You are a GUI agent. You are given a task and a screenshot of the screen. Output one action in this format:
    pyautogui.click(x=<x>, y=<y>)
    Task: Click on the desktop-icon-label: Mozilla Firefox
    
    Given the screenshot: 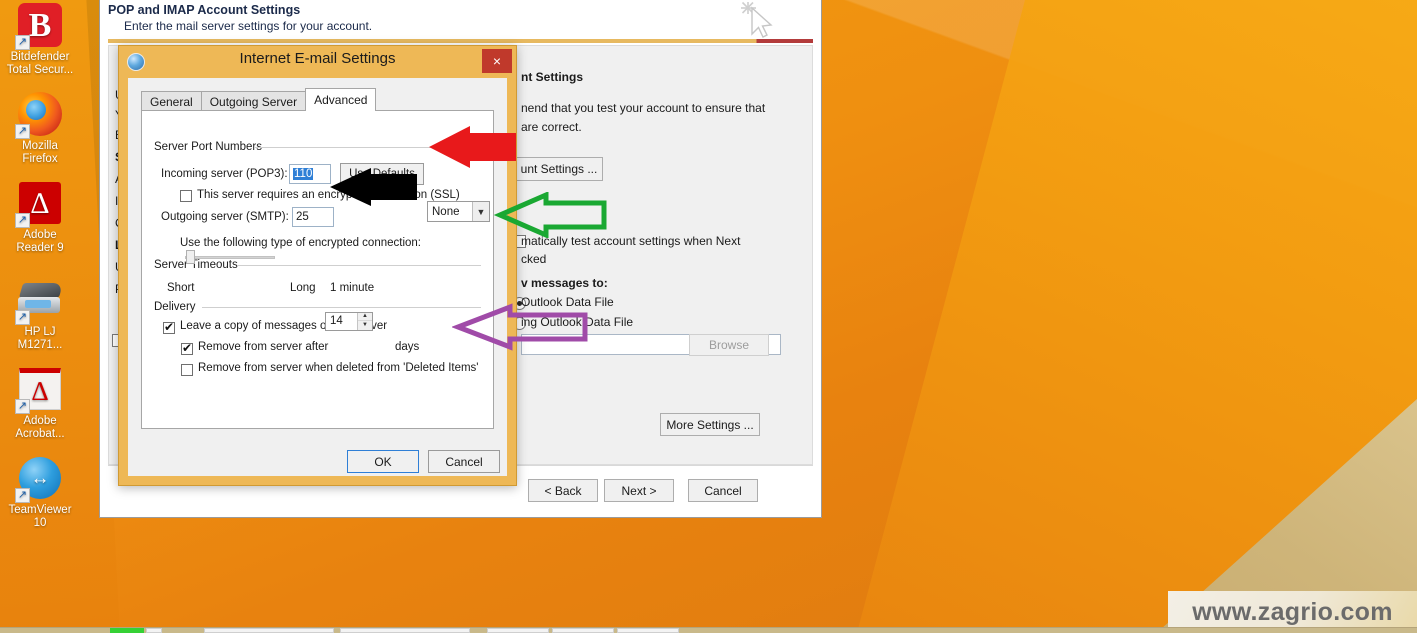 What is the action you would take?
    pyautogui.click(x=40, y=152)
    